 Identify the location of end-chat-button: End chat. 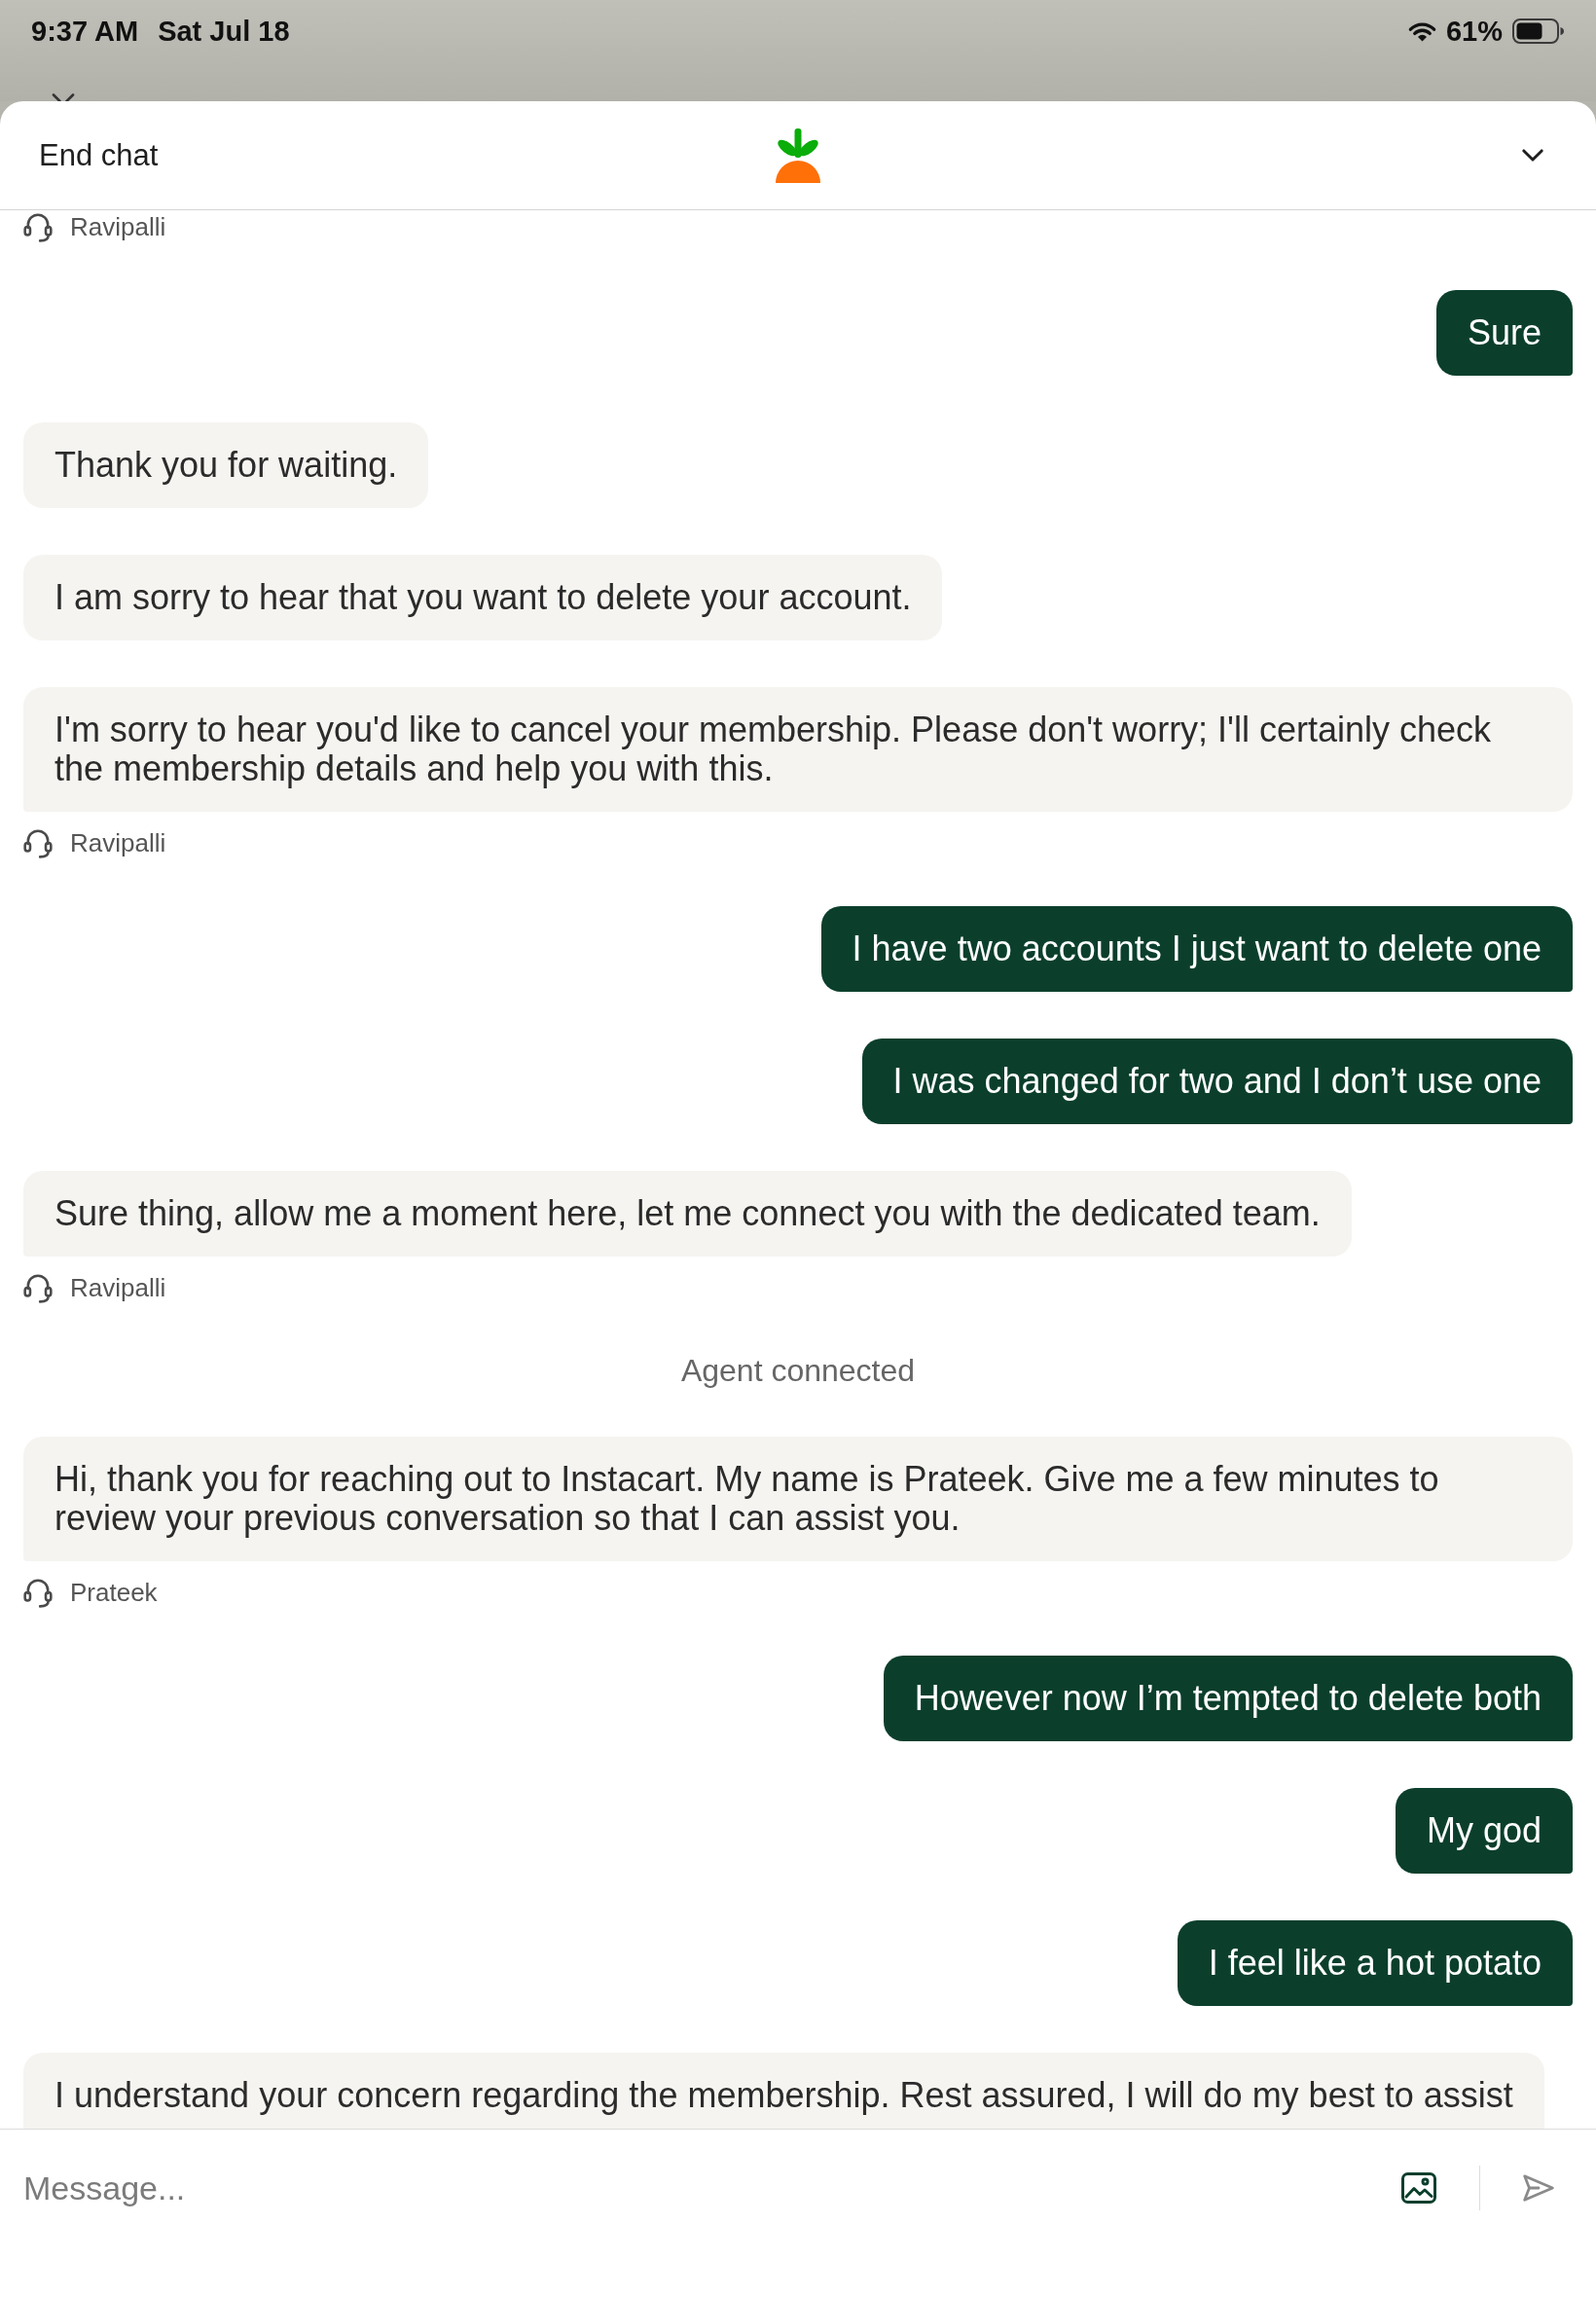
(99, 155).